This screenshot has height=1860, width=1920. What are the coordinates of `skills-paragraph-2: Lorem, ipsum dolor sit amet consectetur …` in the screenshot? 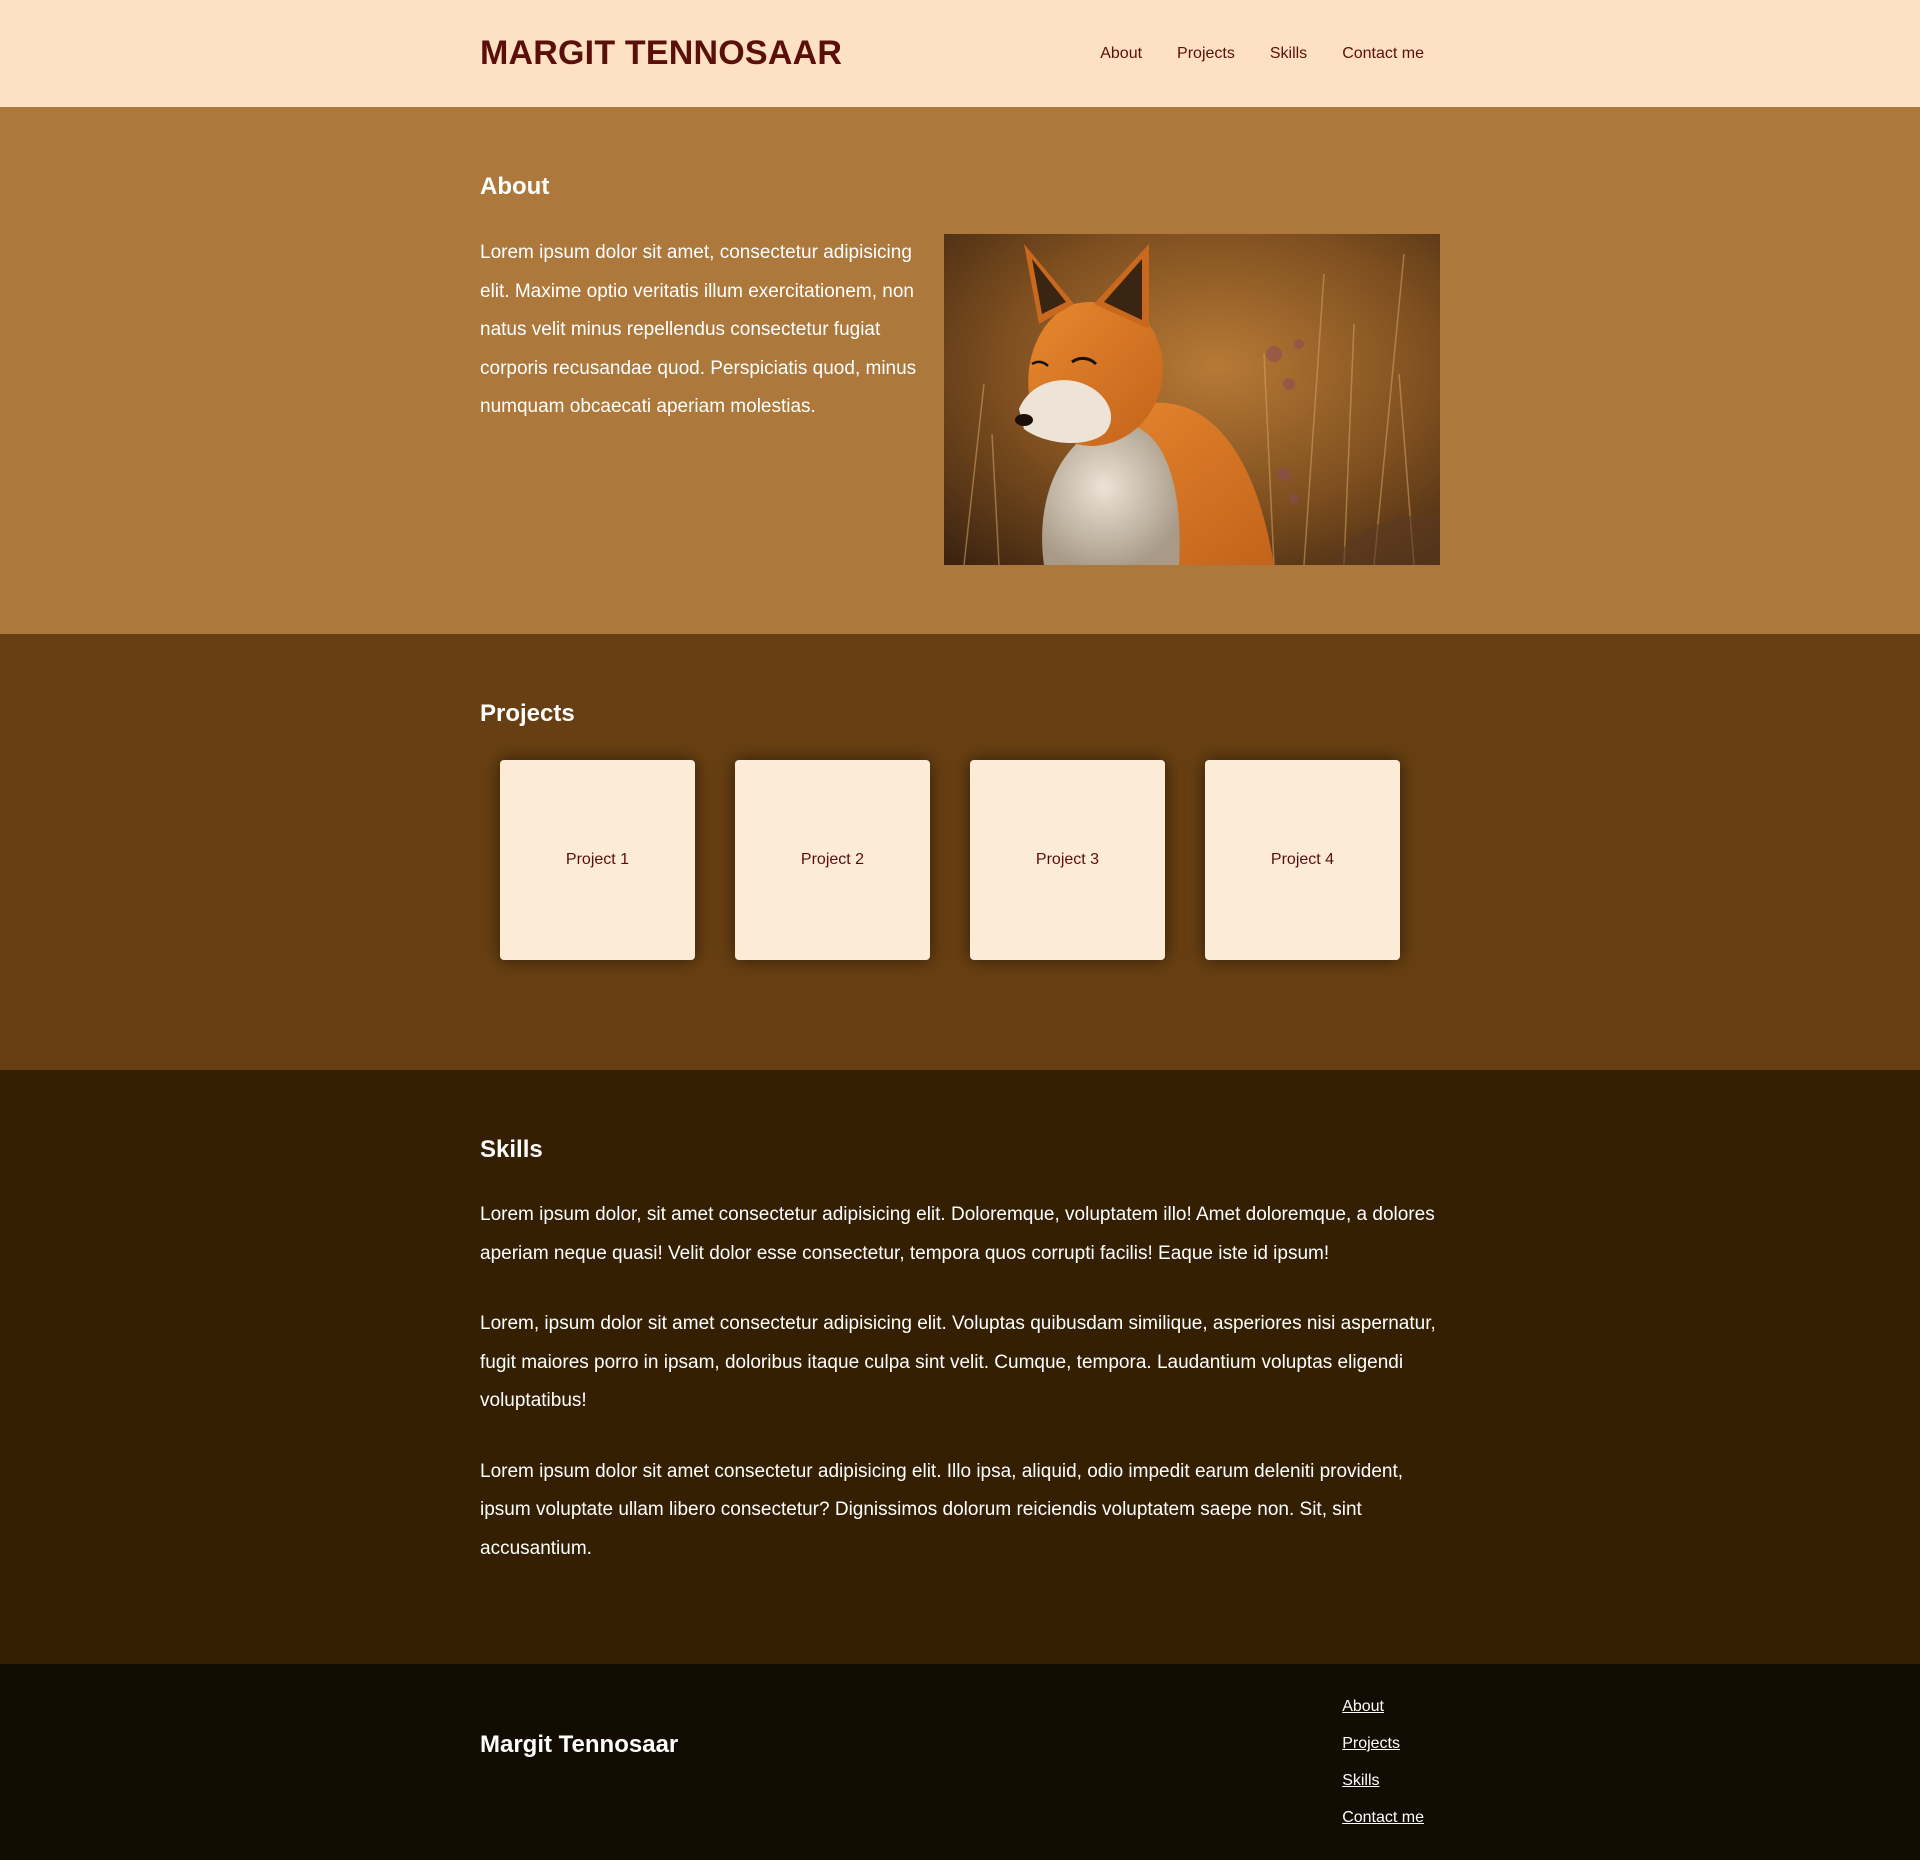 It's located at (958, 1362).